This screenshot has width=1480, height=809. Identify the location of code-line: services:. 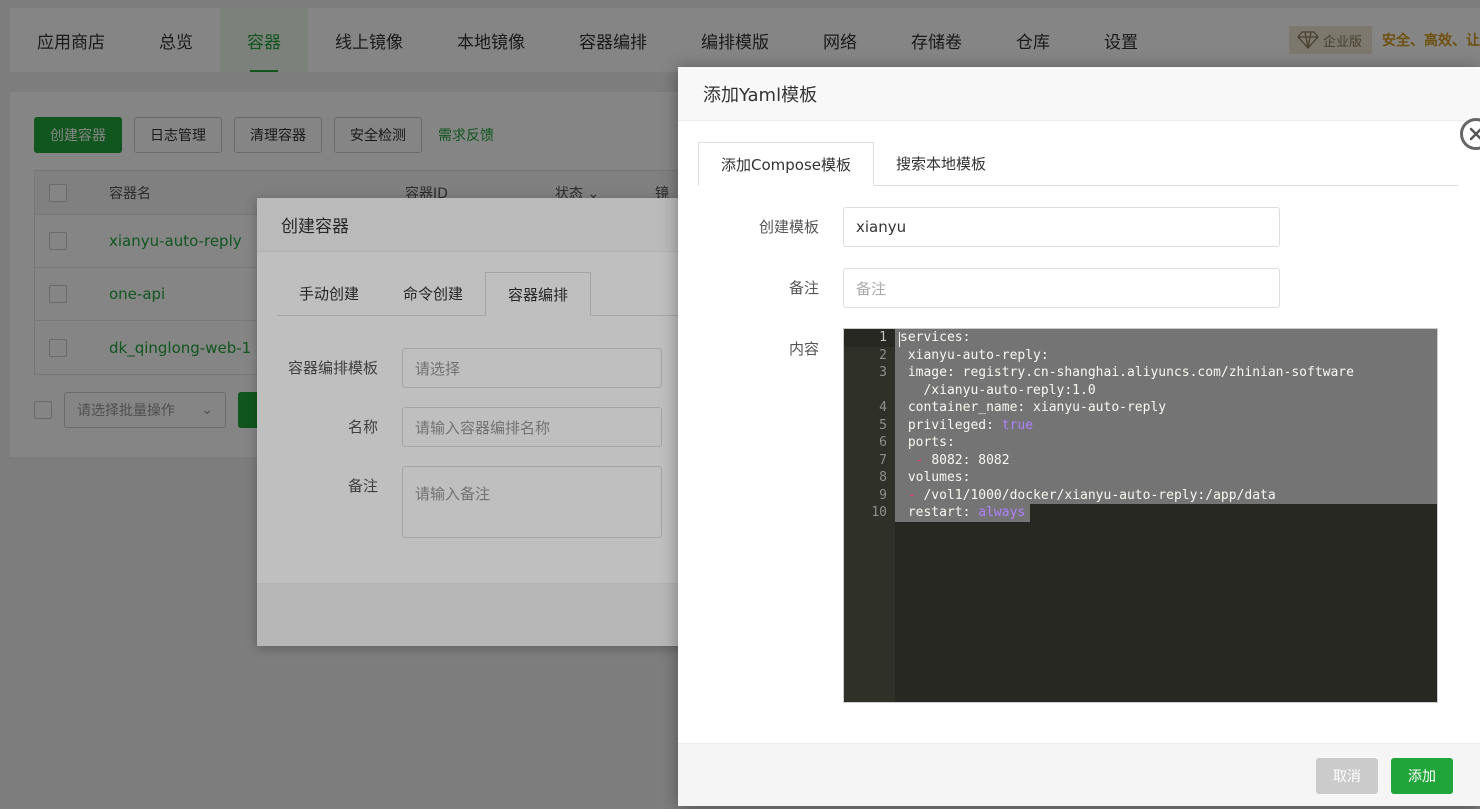
(935, 338).